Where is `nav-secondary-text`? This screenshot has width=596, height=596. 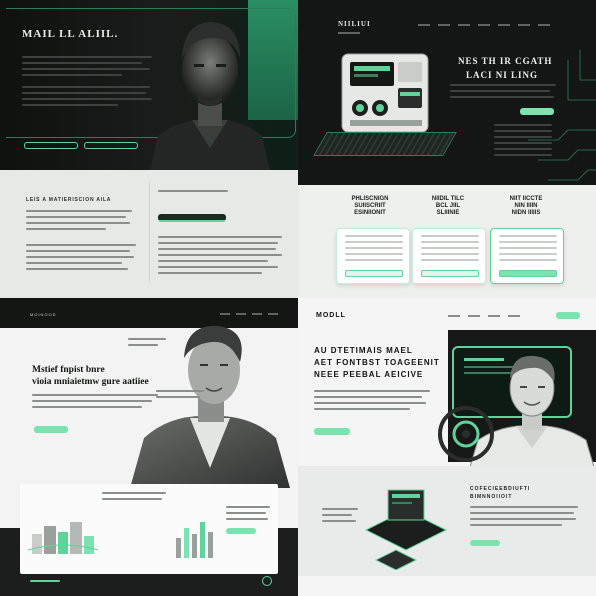
nav-secondary-text is located at coordinates (148, 344).